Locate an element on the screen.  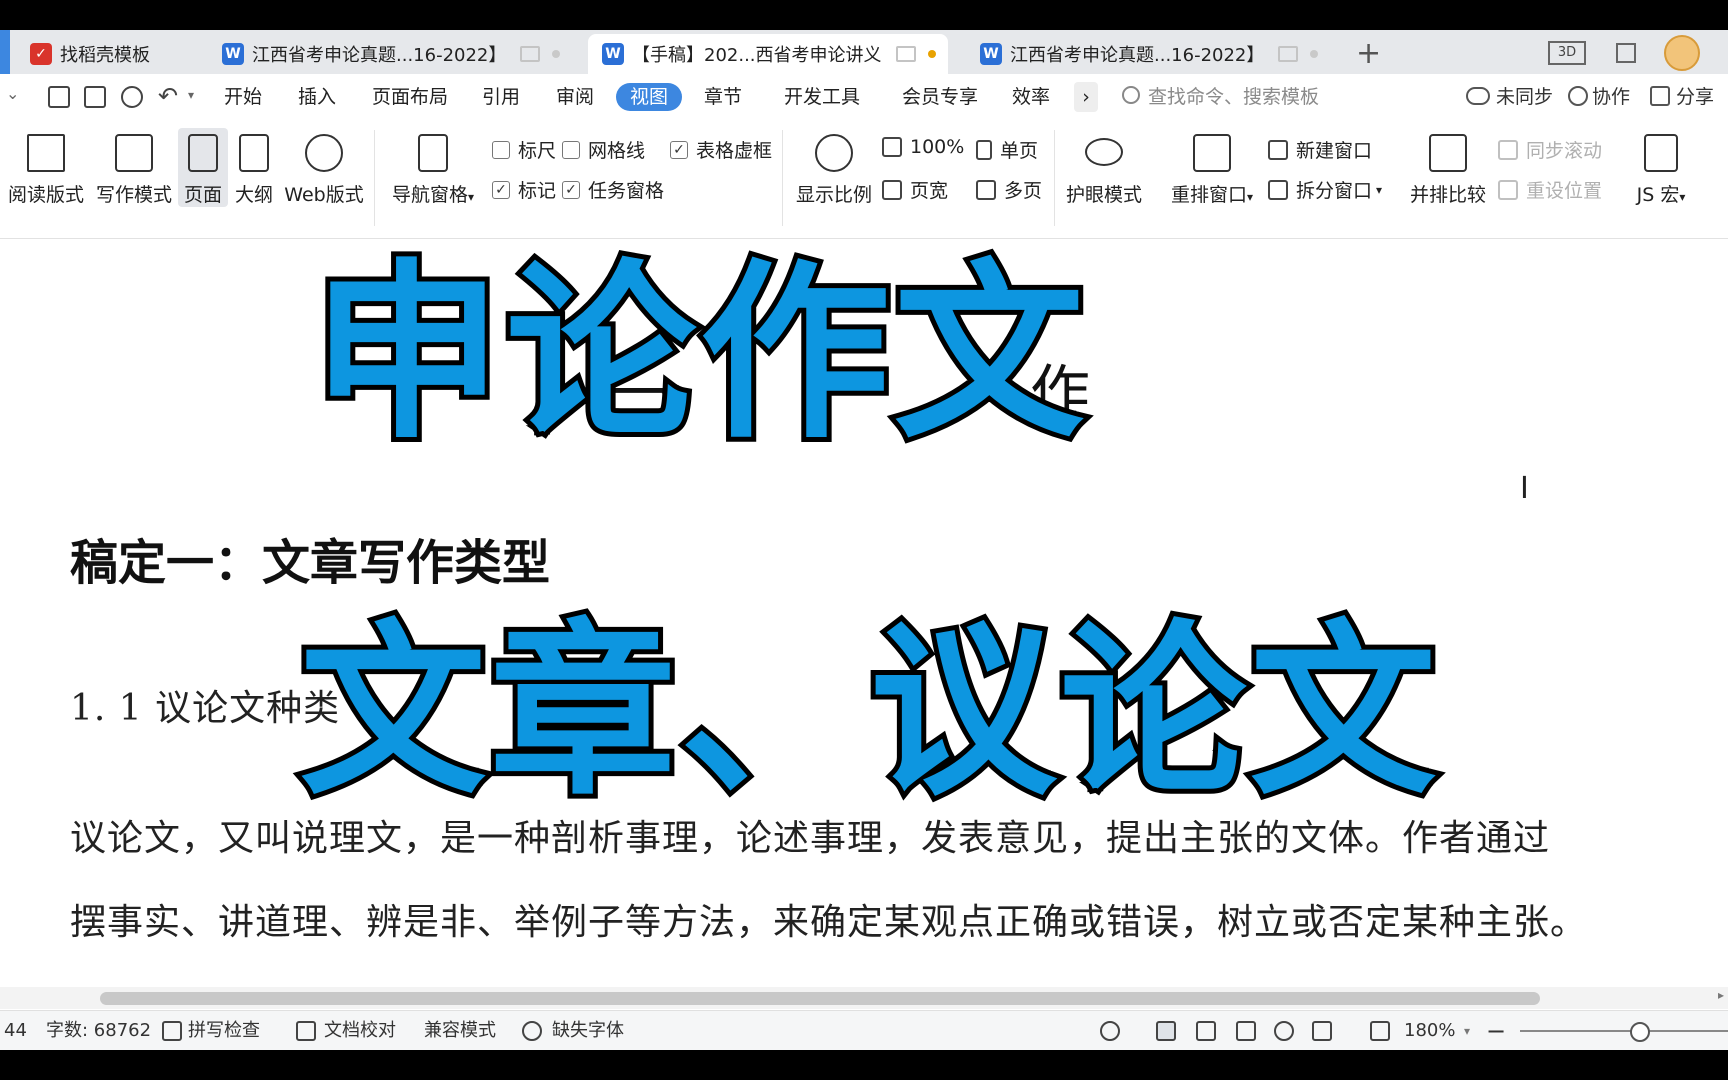
tab-document-3: W 江西省考申论真题...16-2022】 is located at coordinates (1160, 54).